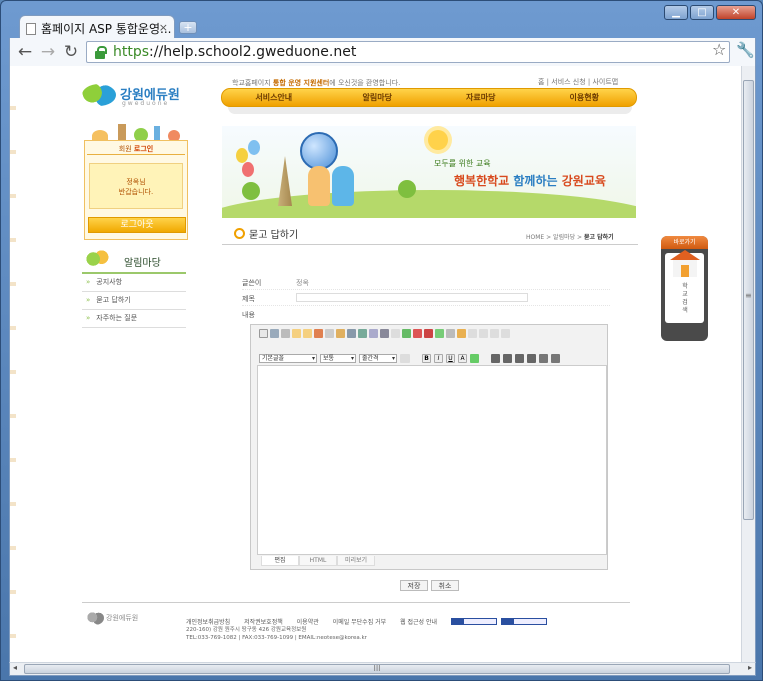 The height and width of the screenshot is (681, 763). Describe the element at coordinates (736, 12) in the screenshot. I see `close-window-button: ✕` at that location.